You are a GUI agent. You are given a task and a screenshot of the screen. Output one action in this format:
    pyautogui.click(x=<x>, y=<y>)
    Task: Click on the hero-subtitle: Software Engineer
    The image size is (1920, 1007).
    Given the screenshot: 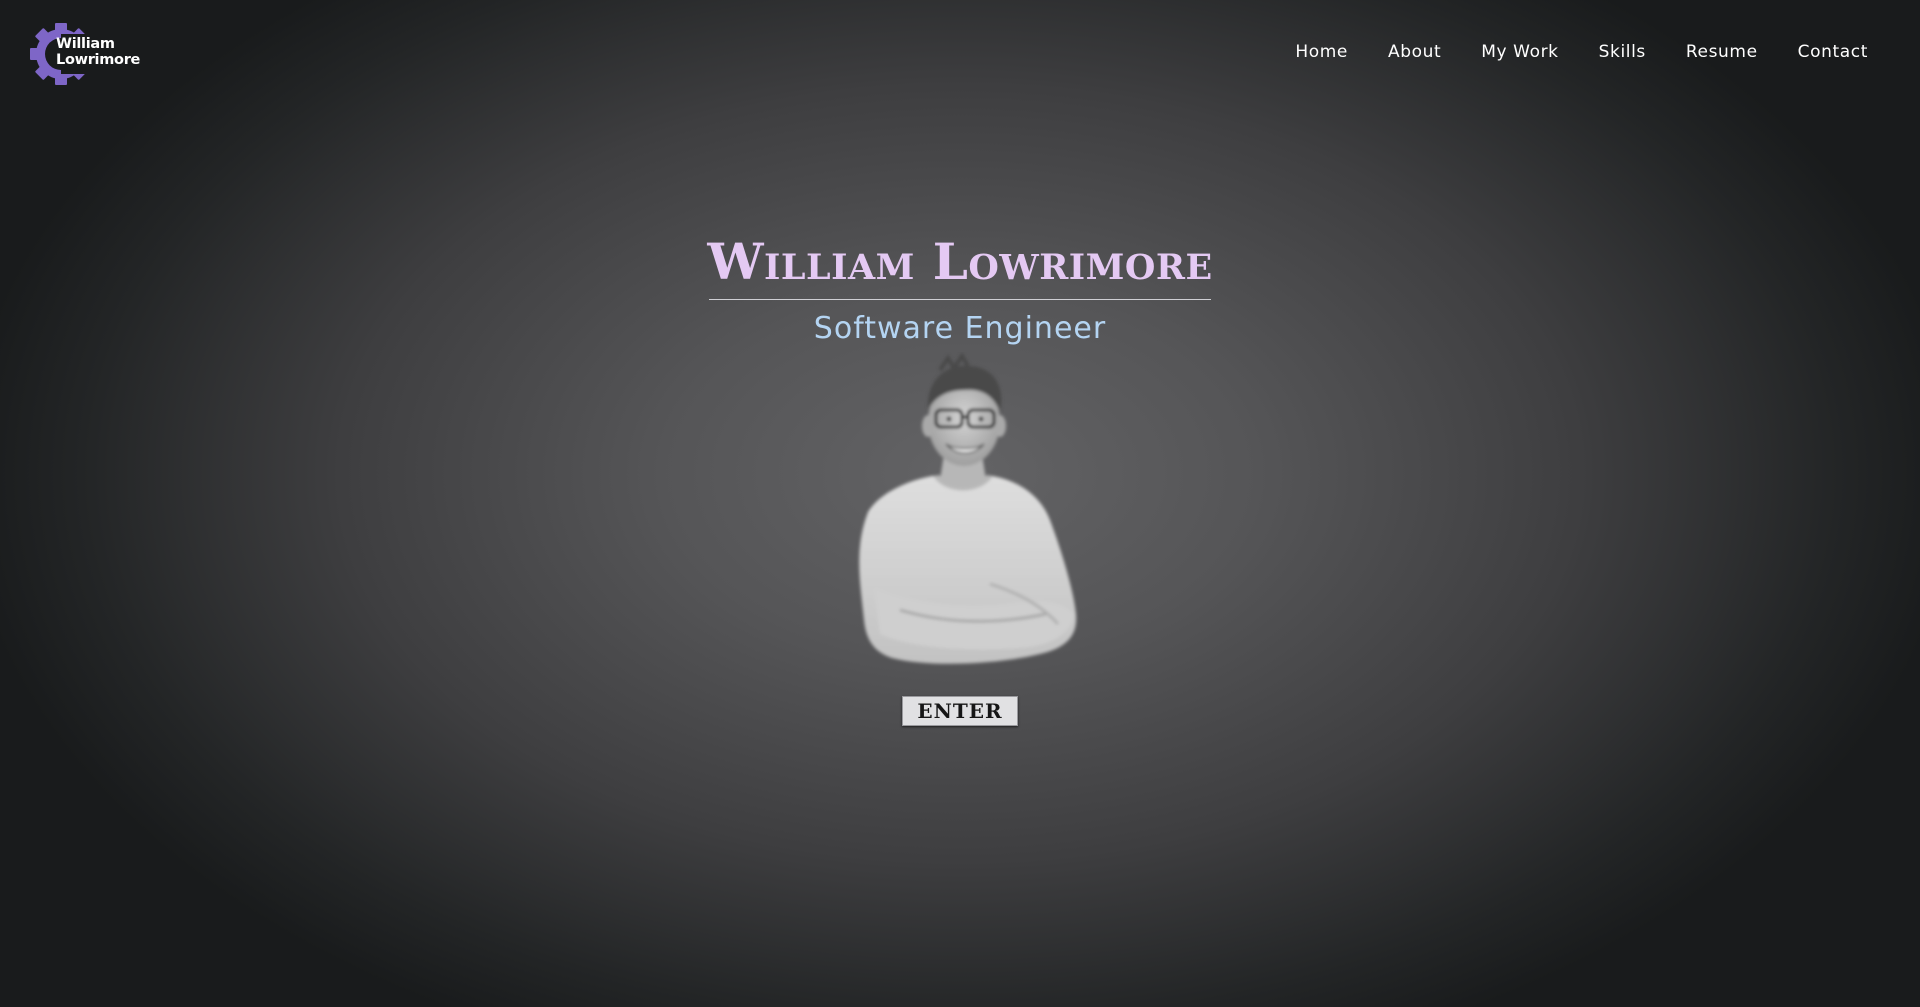 What is the action you would take?
    pyautogui.click(x=960, y=328)
    